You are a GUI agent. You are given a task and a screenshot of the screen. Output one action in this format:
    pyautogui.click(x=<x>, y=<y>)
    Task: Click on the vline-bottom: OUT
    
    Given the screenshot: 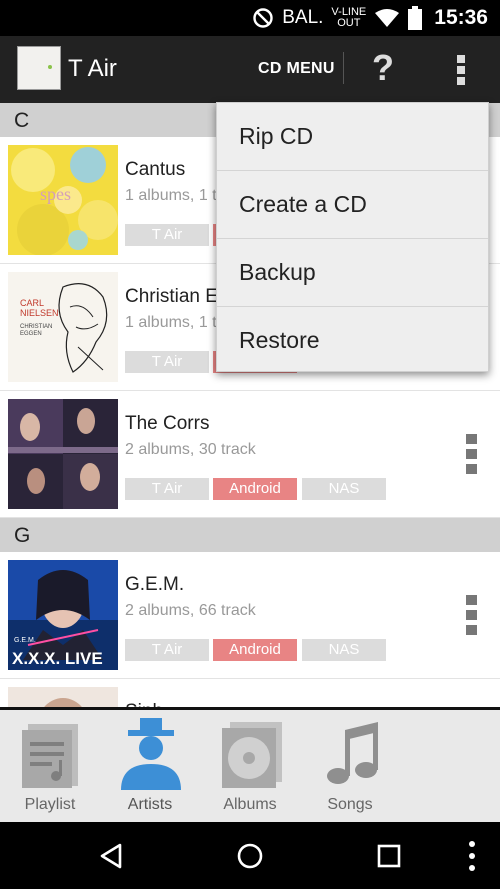 What is the action you would take?
    pyautogui.click(x=349, y=23)
    